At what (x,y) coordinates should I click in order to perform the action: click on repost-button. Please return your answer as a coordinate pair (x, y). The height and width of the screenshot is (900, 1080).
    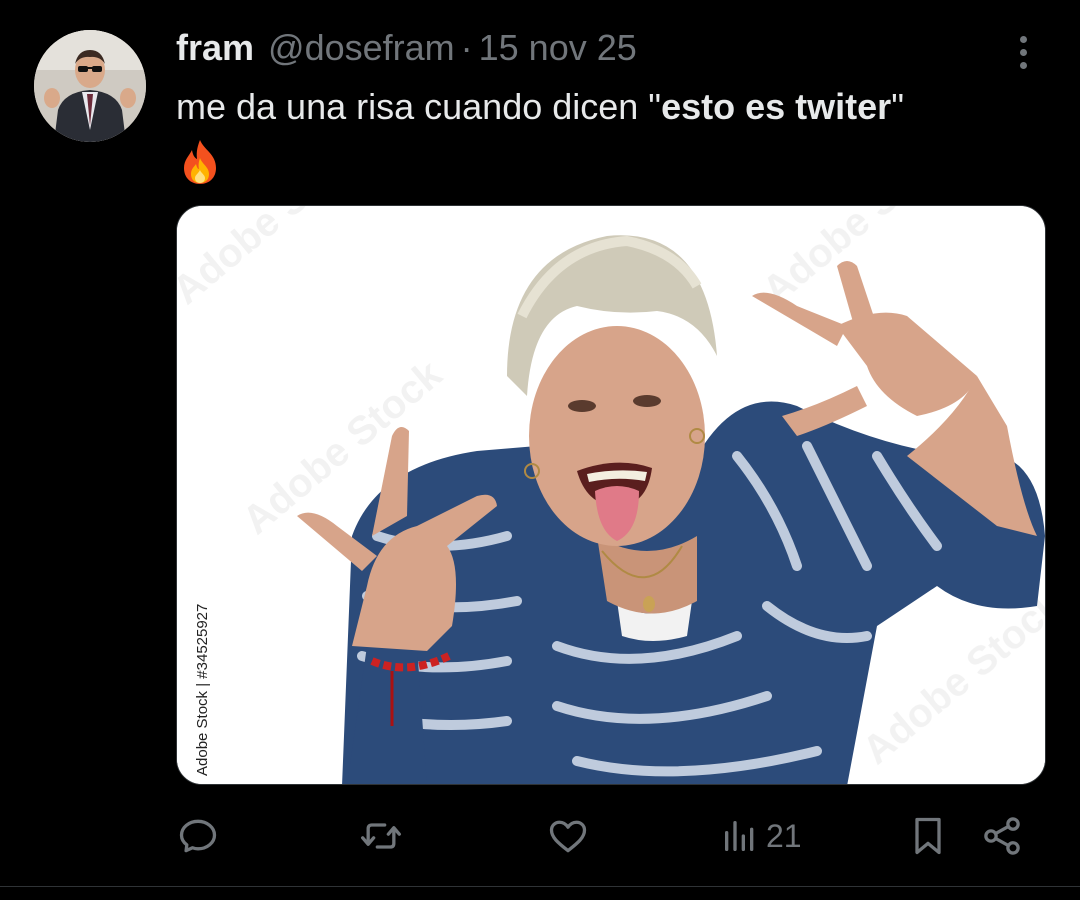
    Looking at the image, I should click on (381, 836).